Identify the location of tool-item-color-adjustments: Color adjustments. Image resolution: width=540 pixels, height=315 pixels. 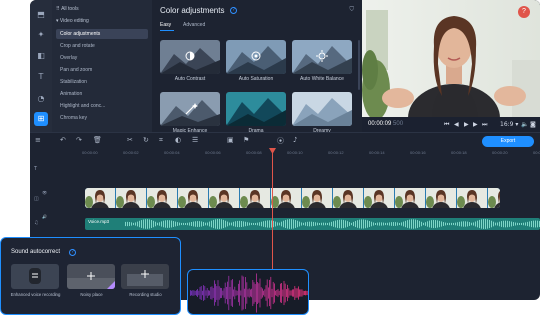
(102, 34).